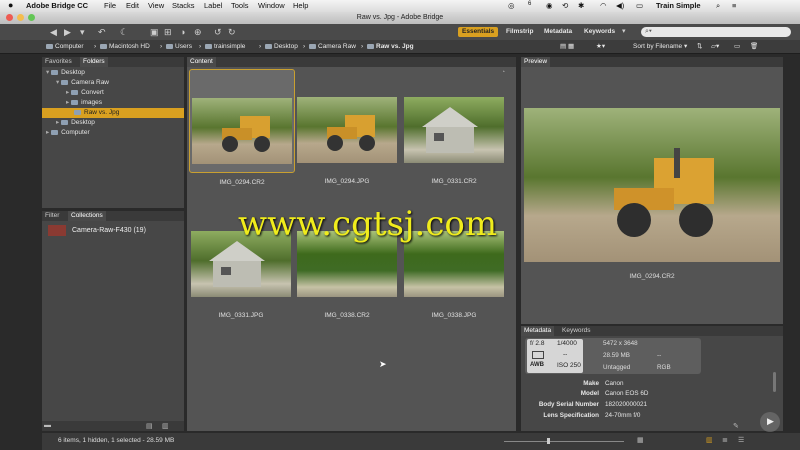 The width and height of the screenshot is (800, 450). Describe the element at coordinates (454, 282) in the screenshot. I see `thumbnail-img-0338-jpg: IMG_0338.JPG` at that location.